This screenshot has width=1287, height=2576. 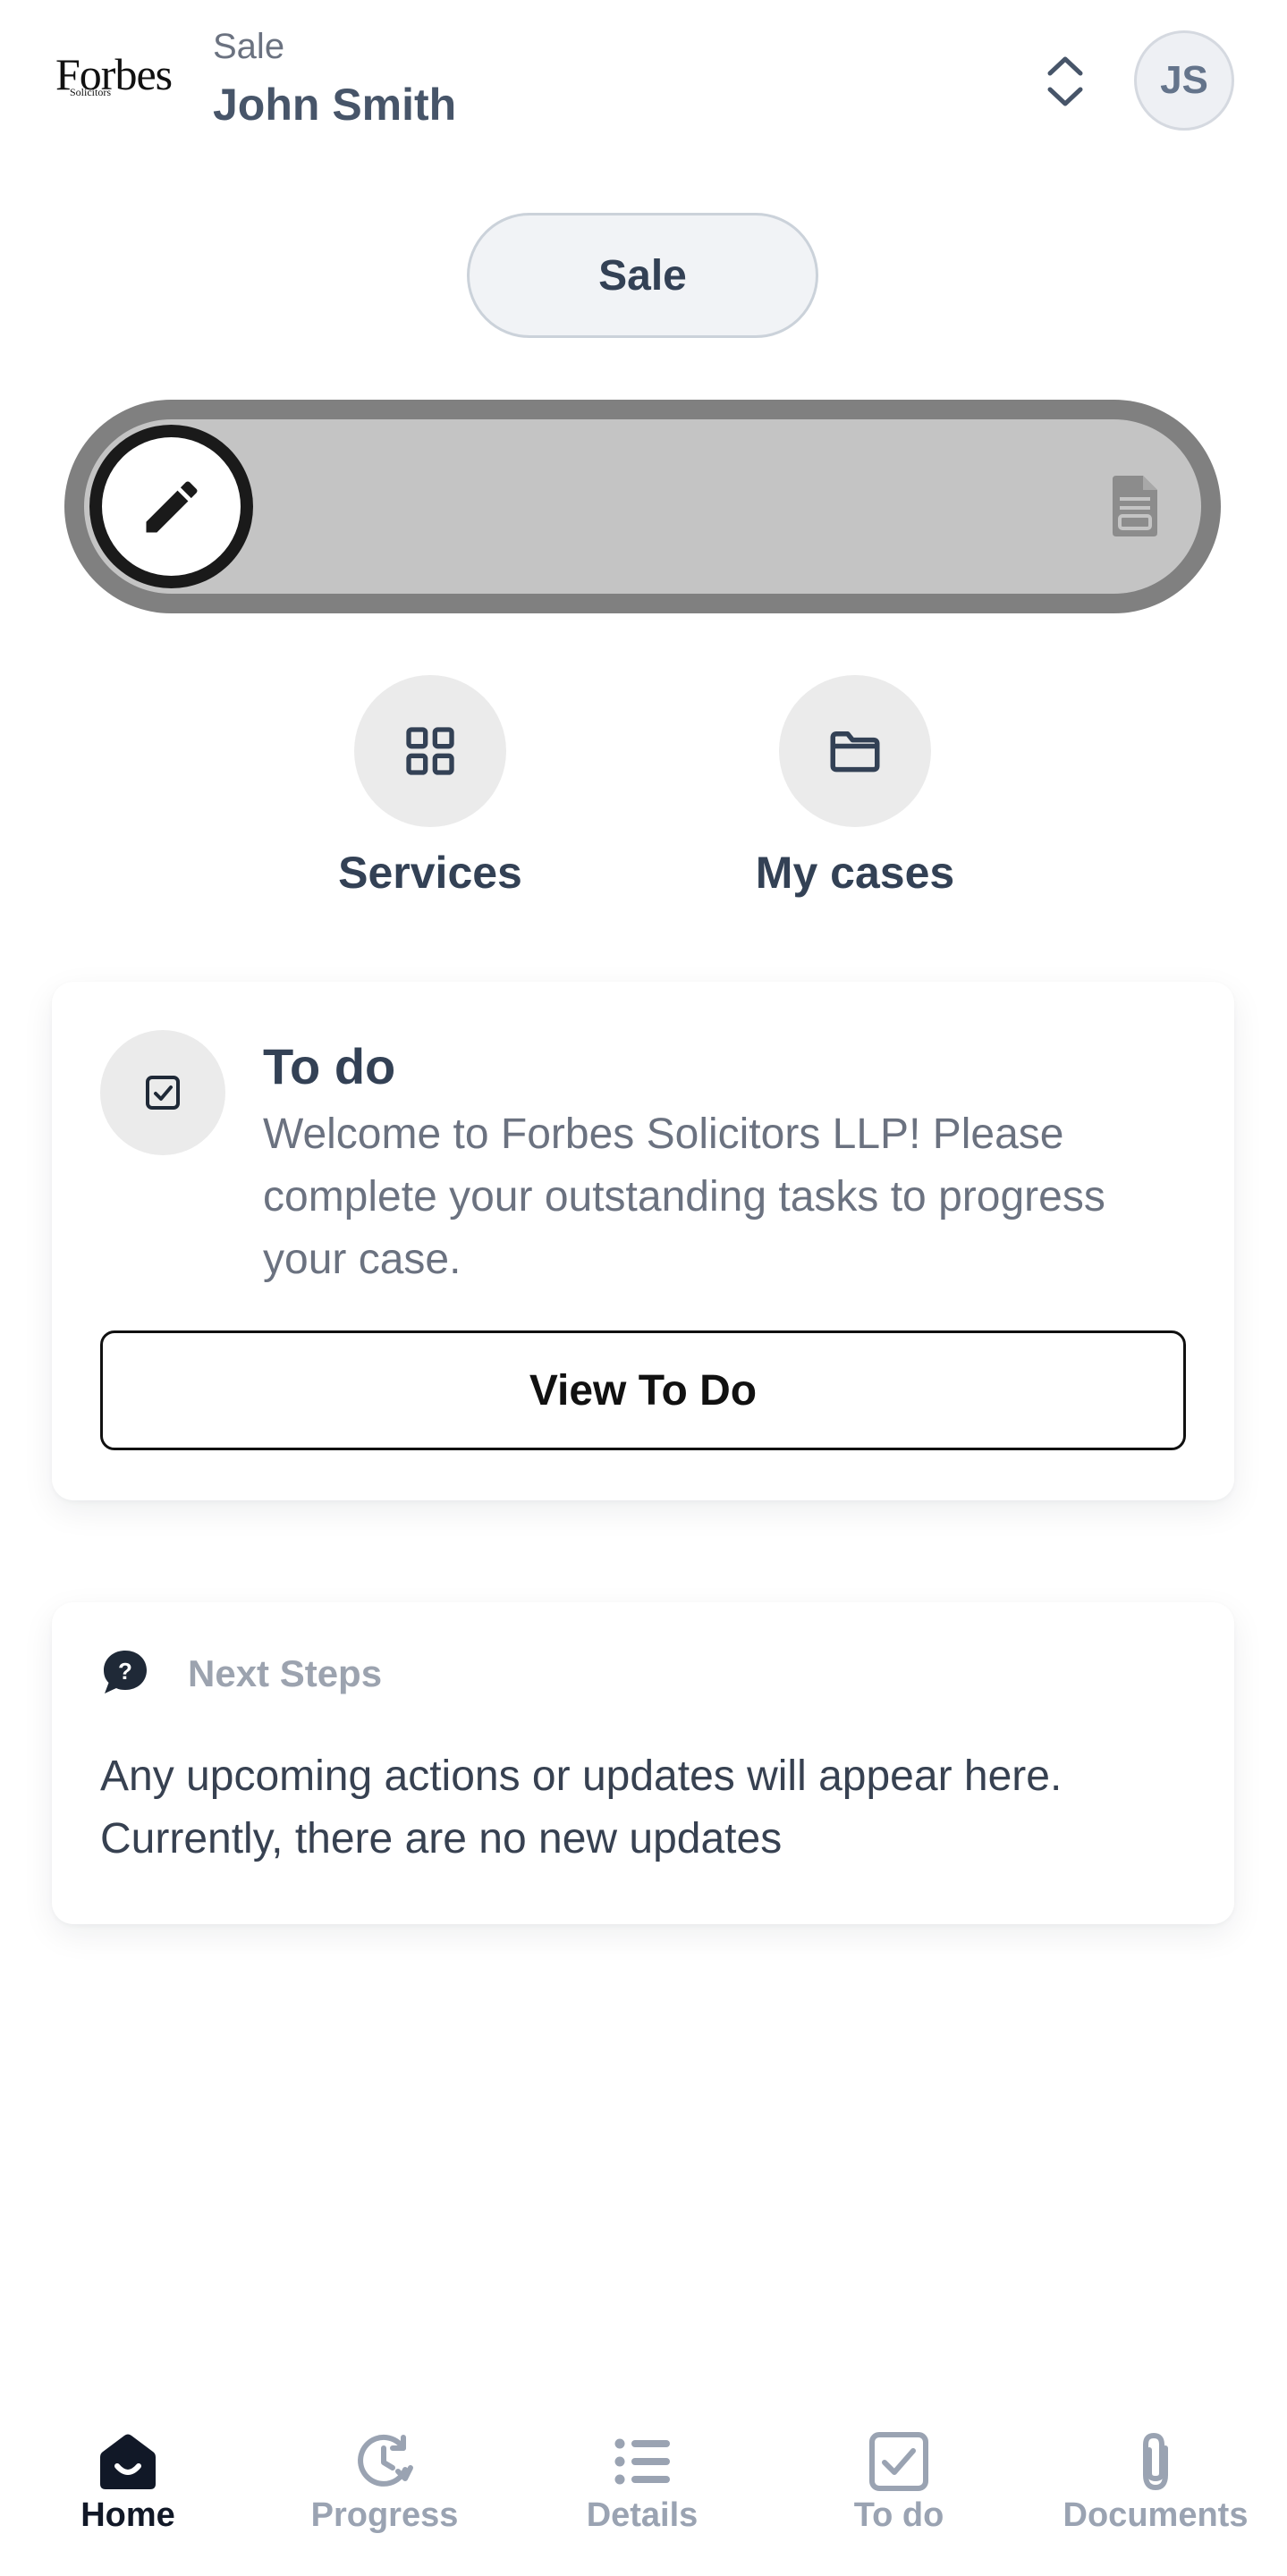 I want to click on chevron-up-down-icon, so click(x=1065, y=81).